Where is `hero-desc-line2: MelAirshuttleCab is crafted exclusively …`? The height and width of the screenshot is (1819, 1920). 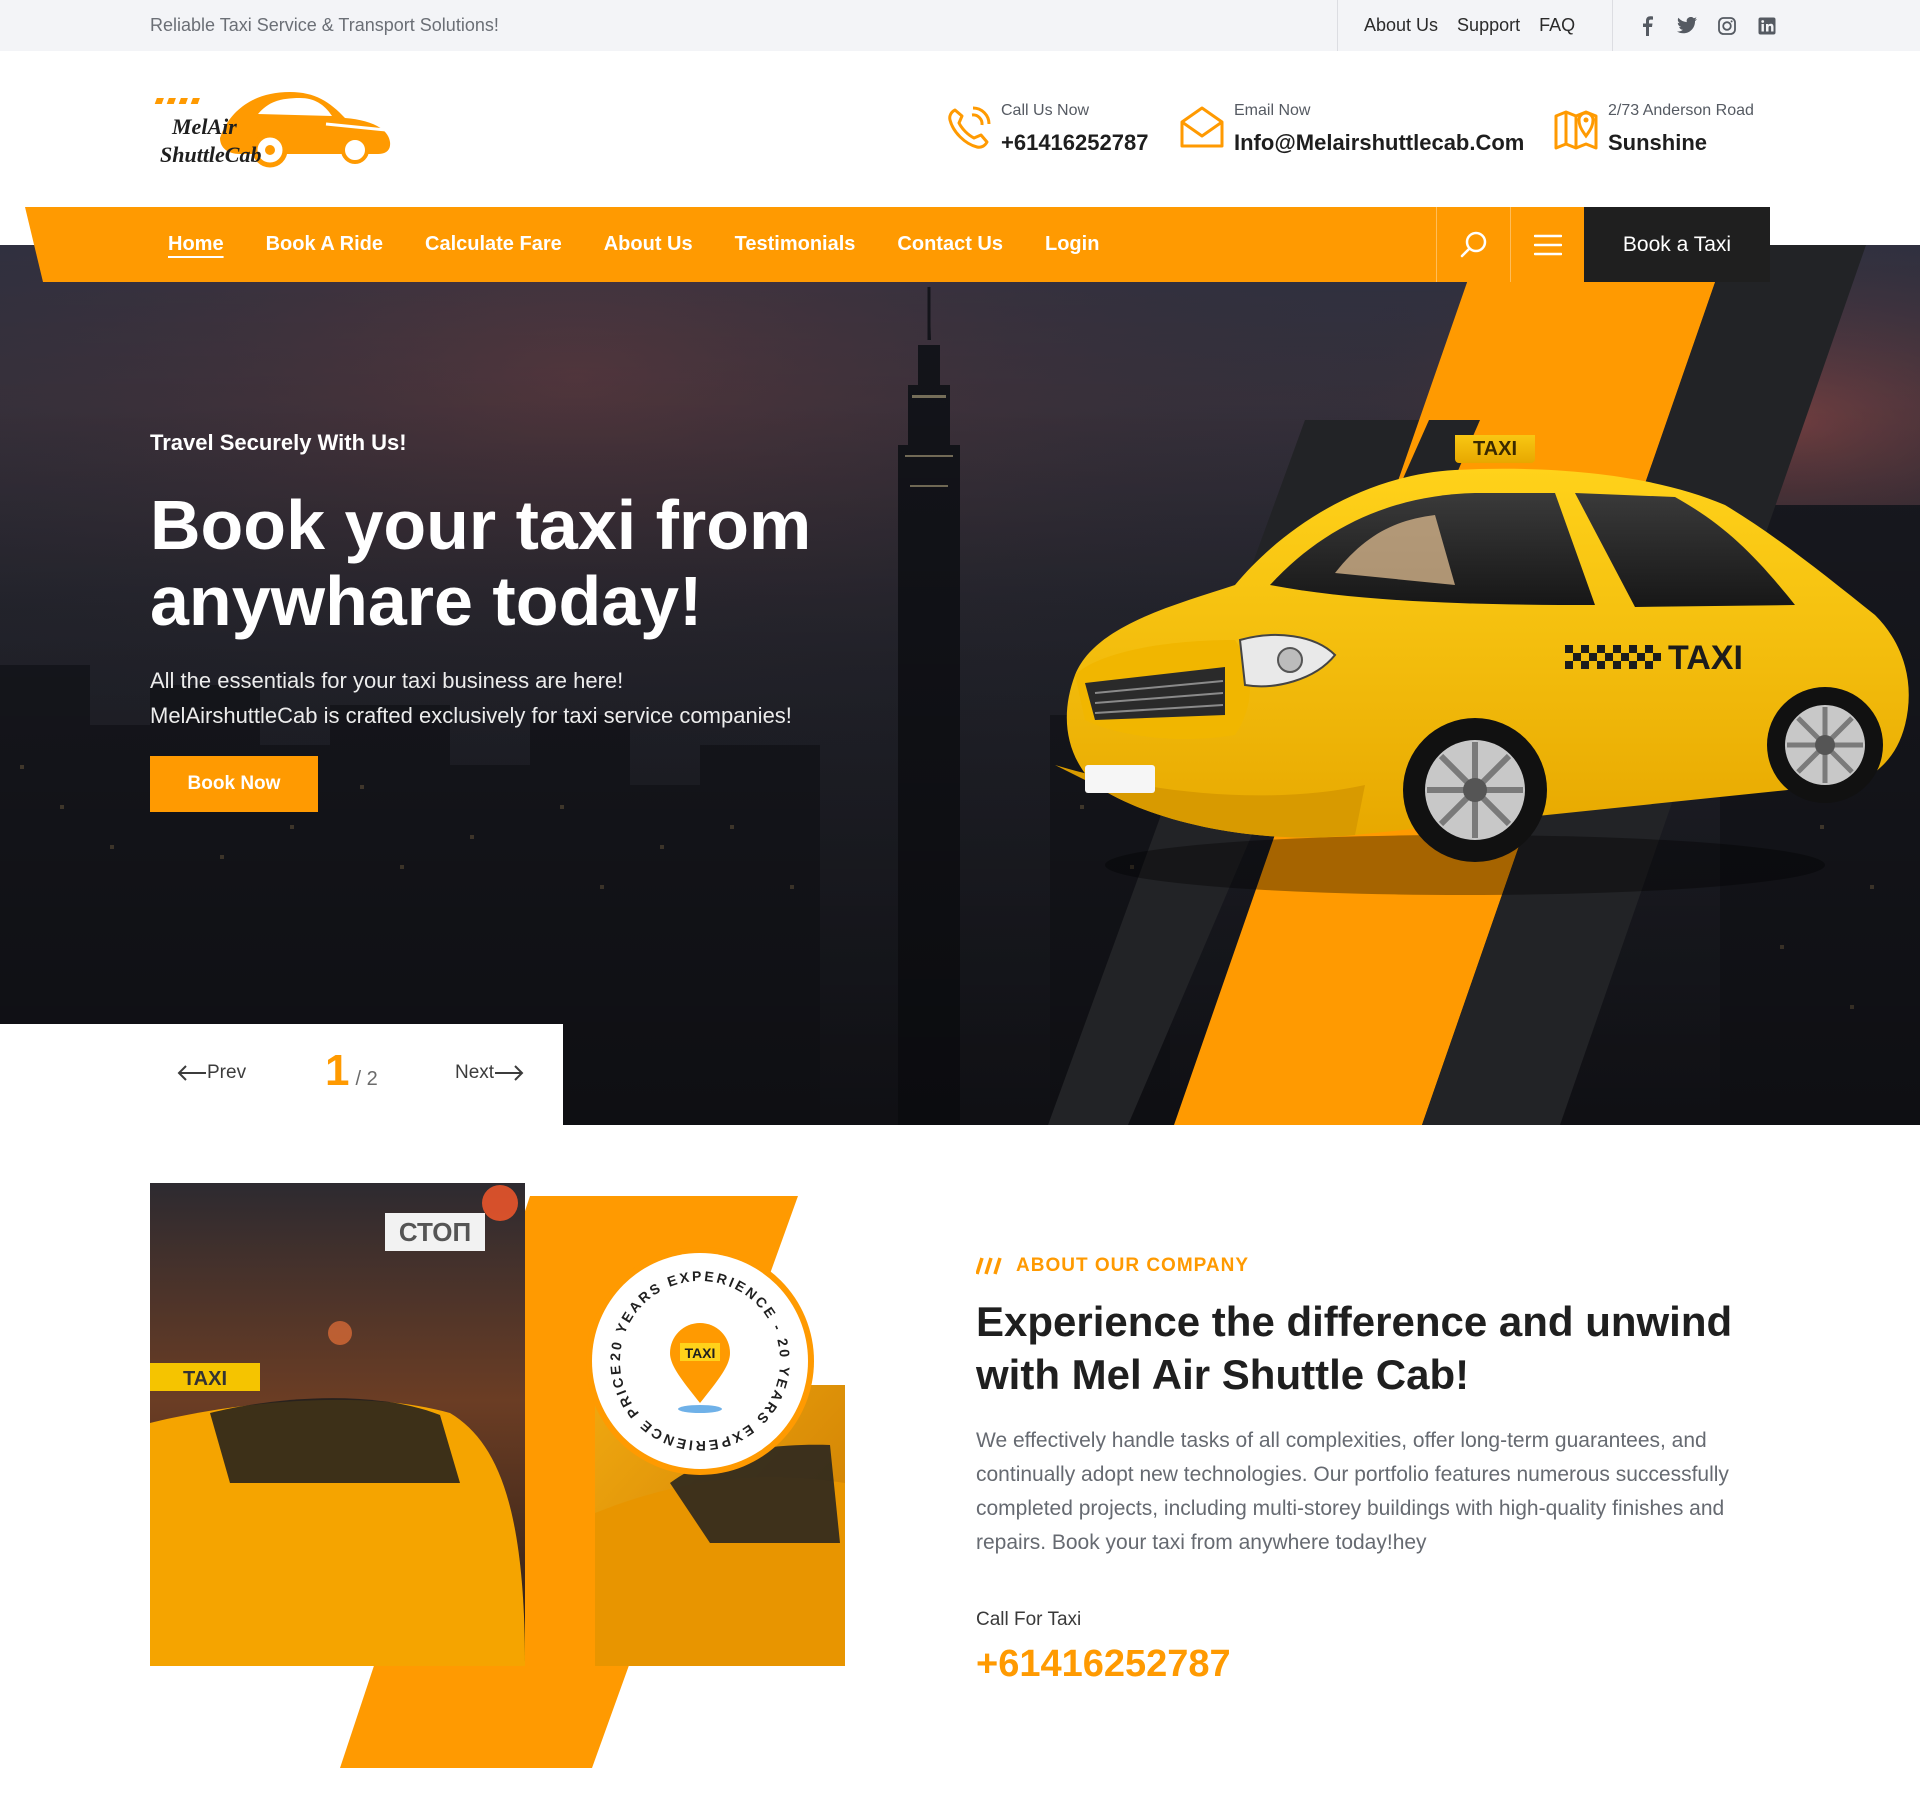
hero-desc-line2: MelAirshuttleCab is crafted exclusively … is located at coordinates (471, 715).